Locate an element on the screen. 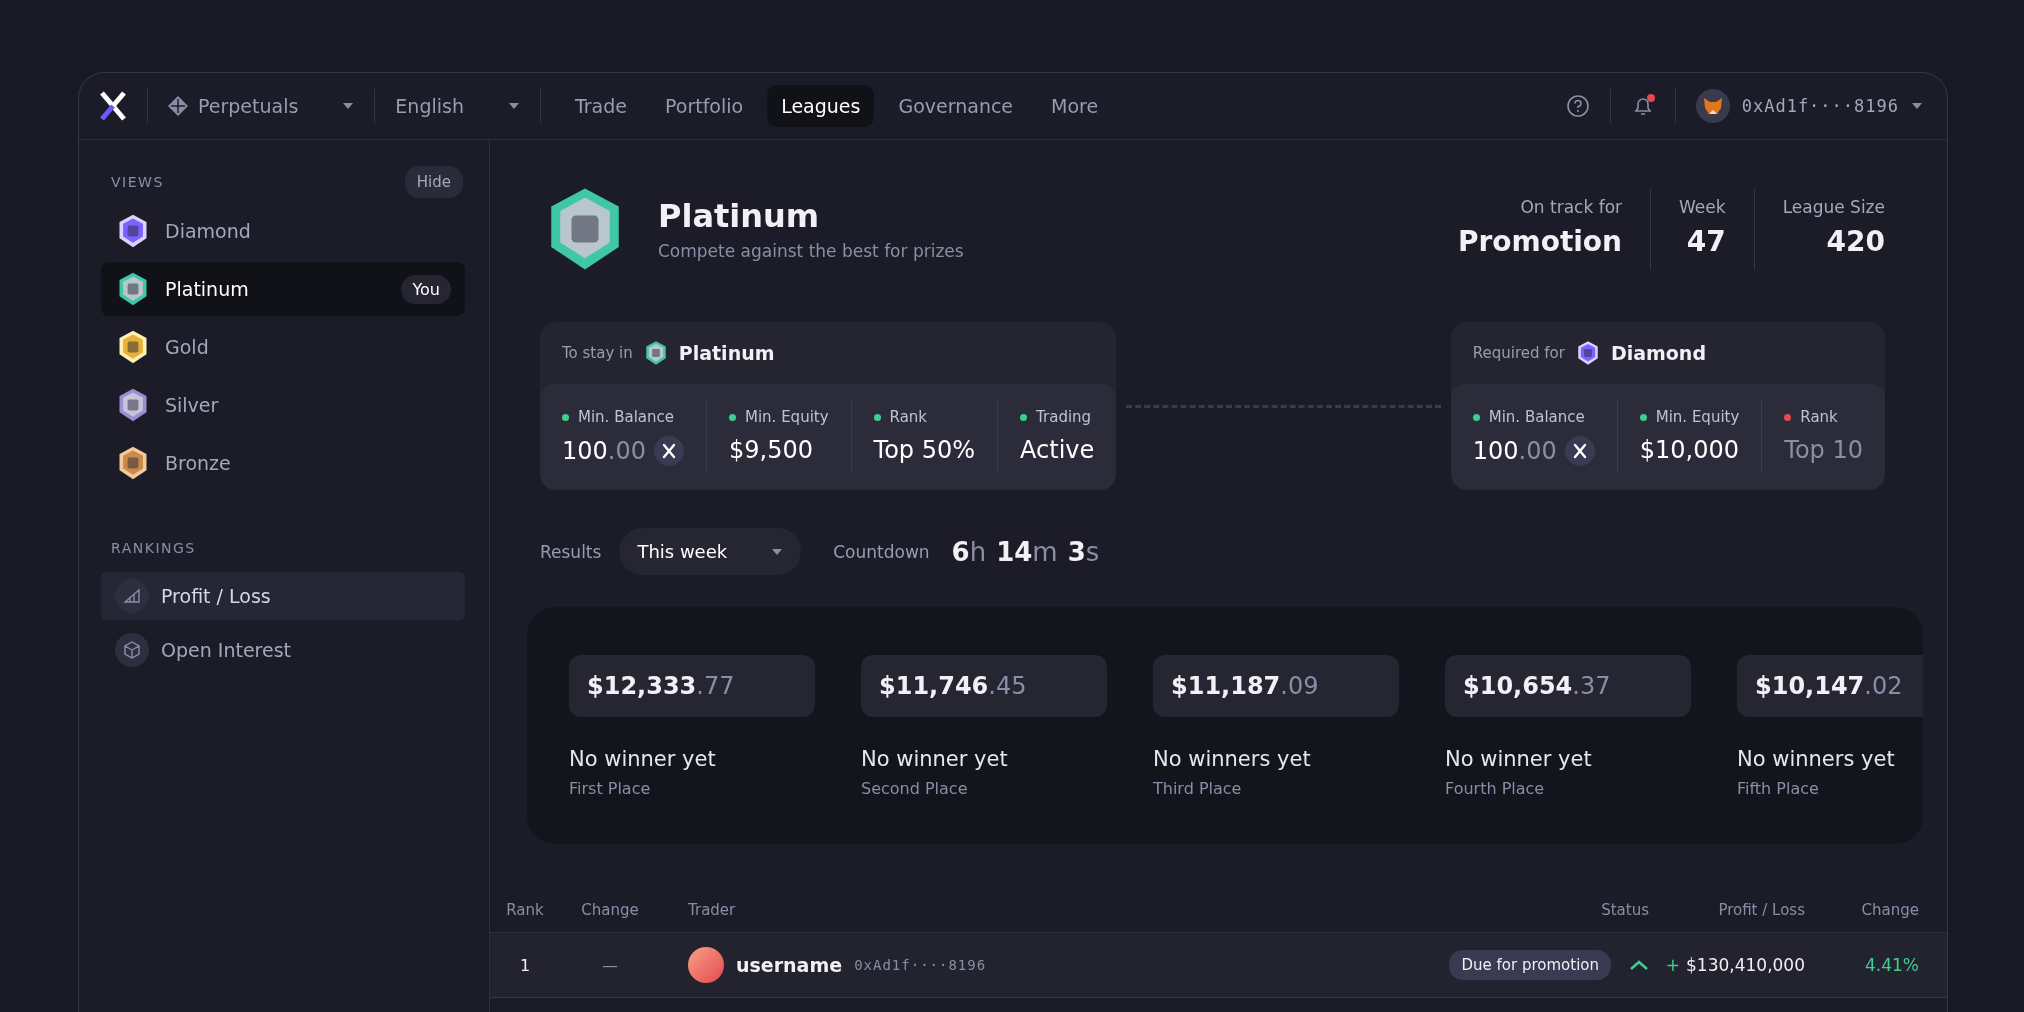  nav-tab: Trade is located at coordinates (600, 106).